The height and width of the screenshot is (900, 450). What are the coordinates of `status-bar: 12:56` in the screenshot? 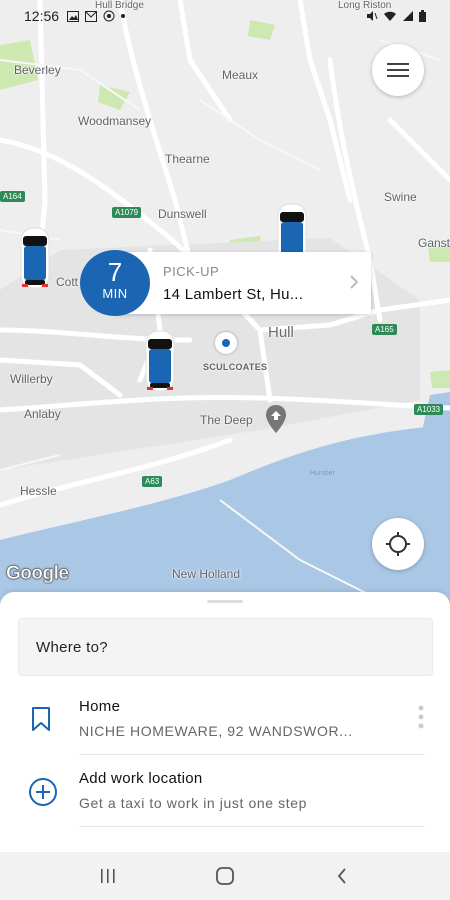 It's located at (225, 16).